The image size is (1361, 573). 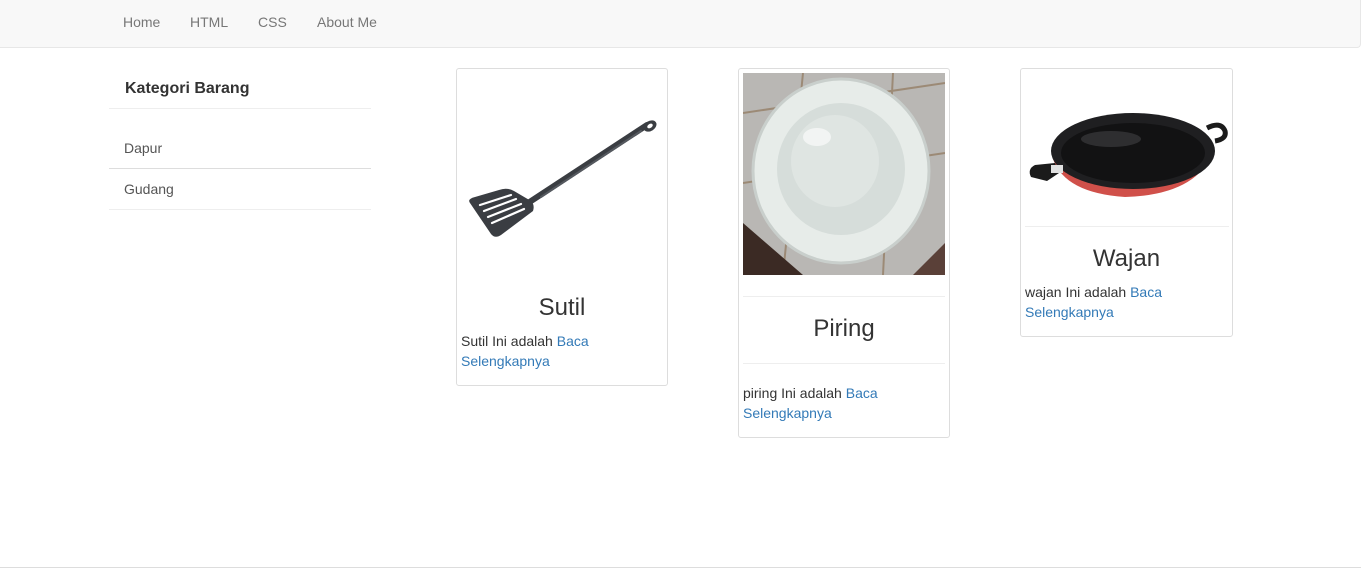 What do you see at coordinates (844, 296) in the screenshot?
I see `card-divider-top` at bounding box center [844, 296].